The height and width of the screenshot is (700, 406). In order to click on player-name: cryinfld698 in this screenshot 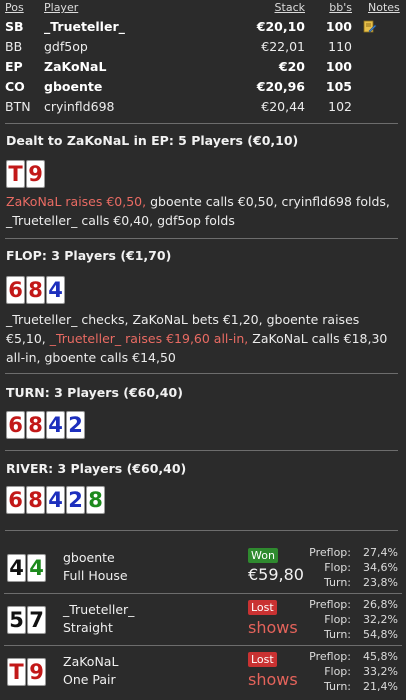, I will do `click(79, 106)`.